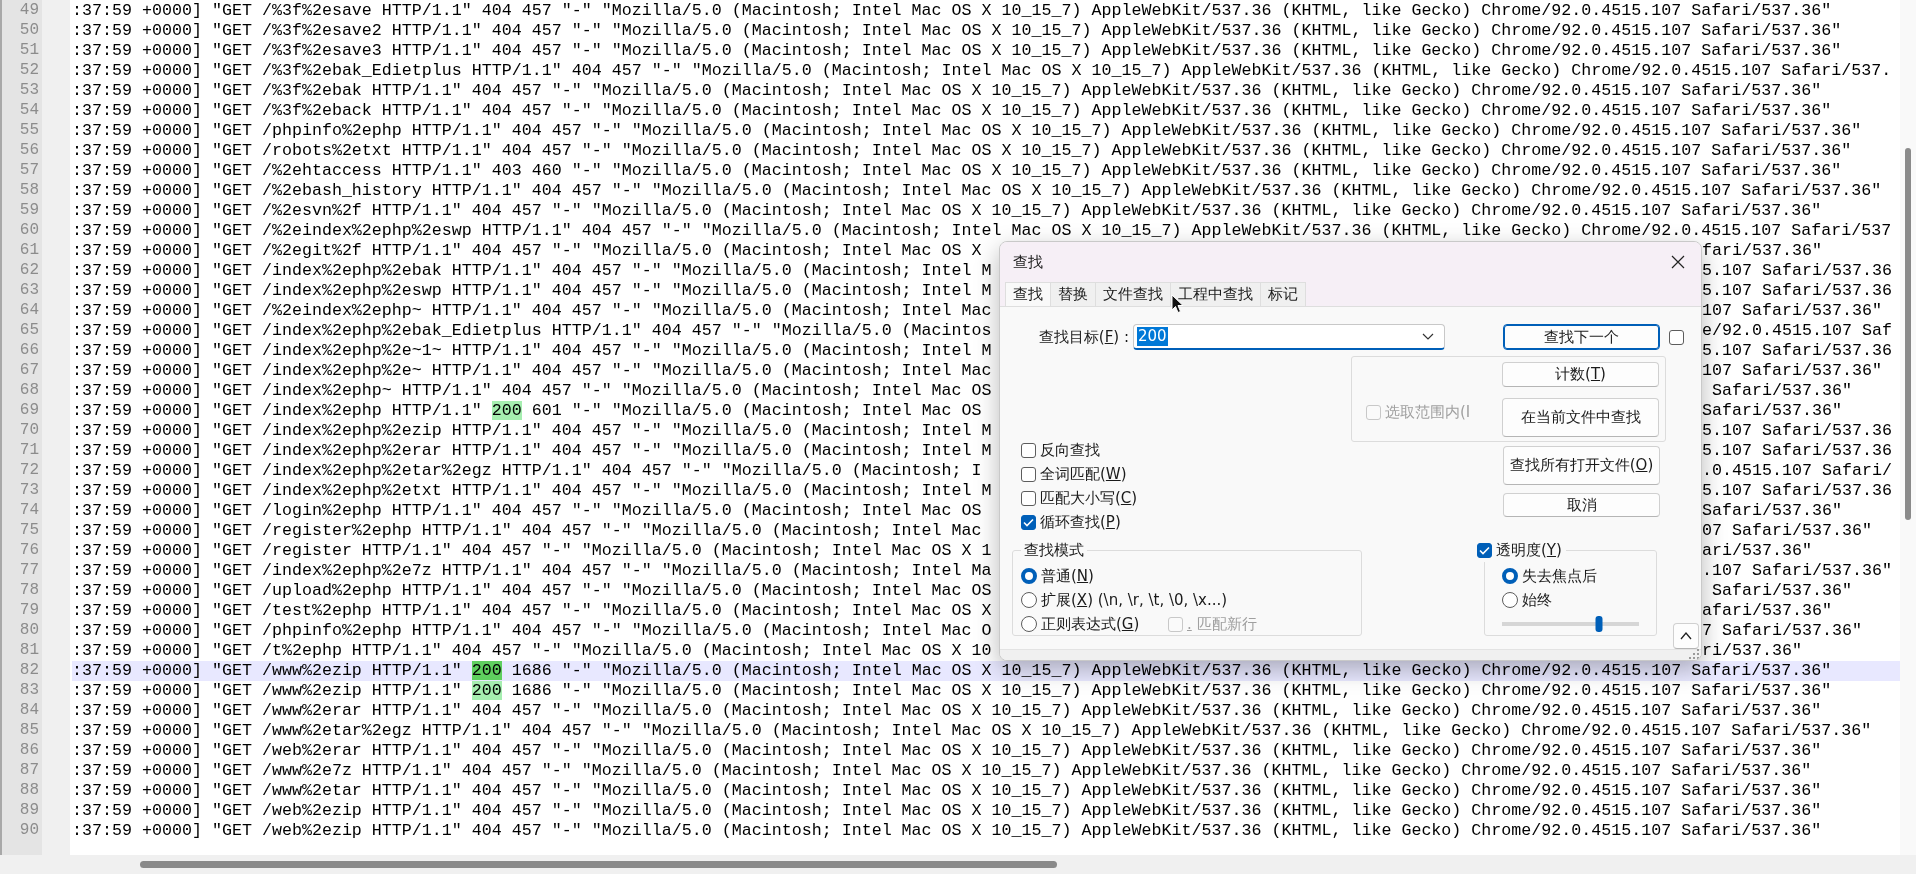 This screenshot has width=1916, height=874. I want to click on code-text: :37:59 +0000] "GET /index%2ephp%2erar HTTP/1.1" 404 457 "-" "Mozilla/5.0 (Macintosh; Intel M, so click(532, 450).